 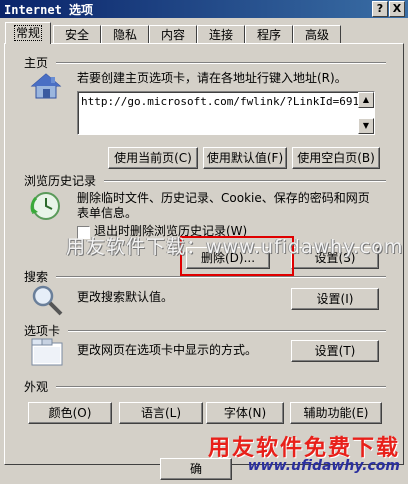 What do you see at coordinates (221, 63) in the screenshot?
I see `home-divider` at bounding box center [221, 63].